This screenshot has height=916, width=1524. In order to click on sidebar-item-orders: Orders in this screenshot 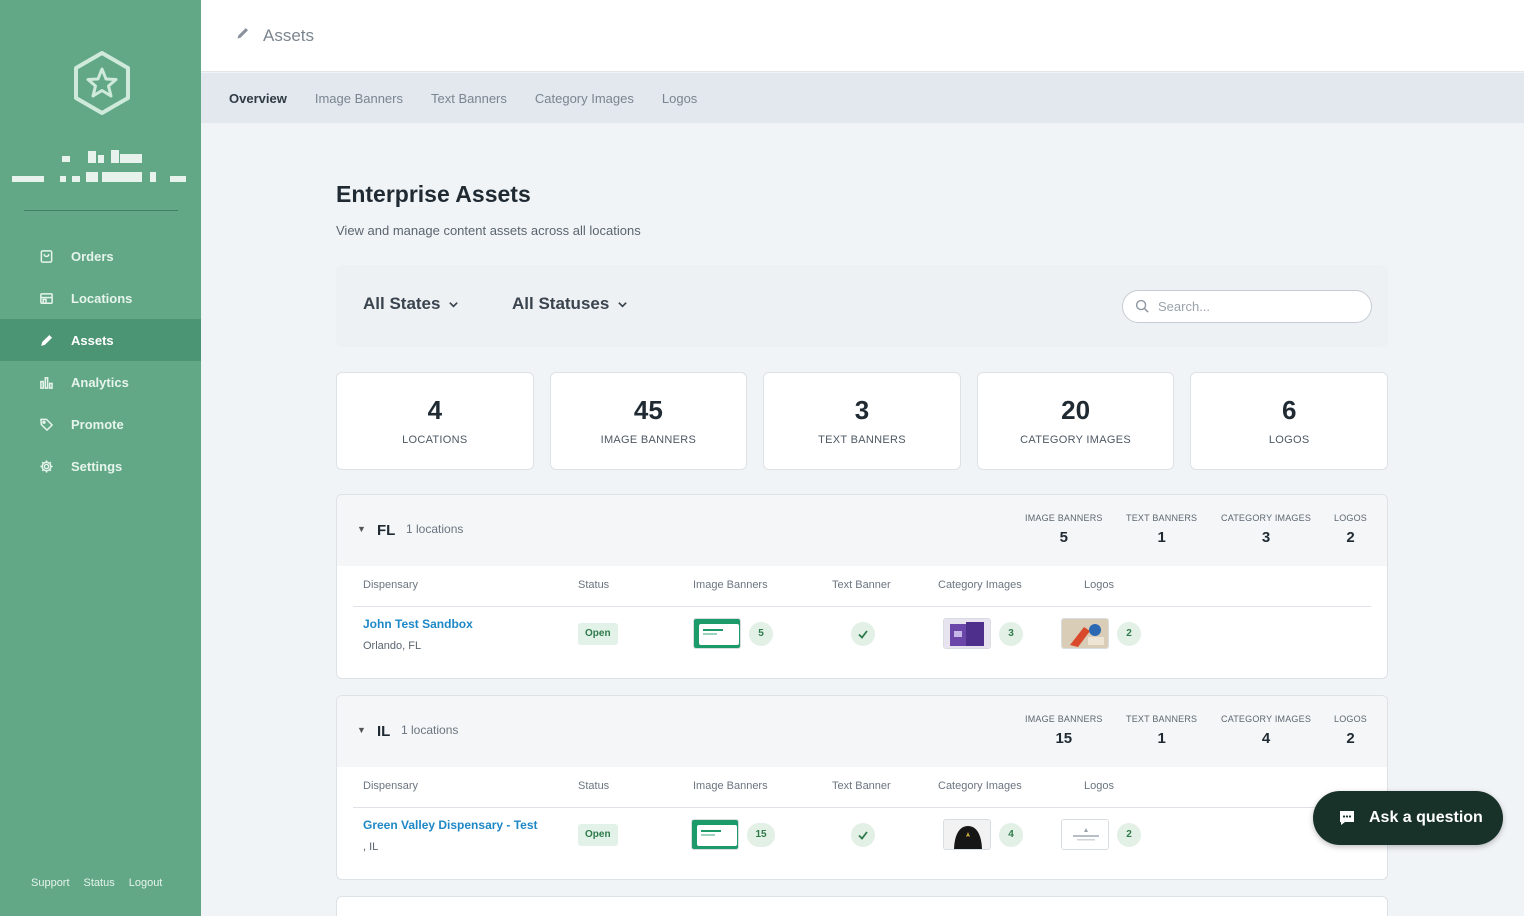, I will do `click(100, 256)`.